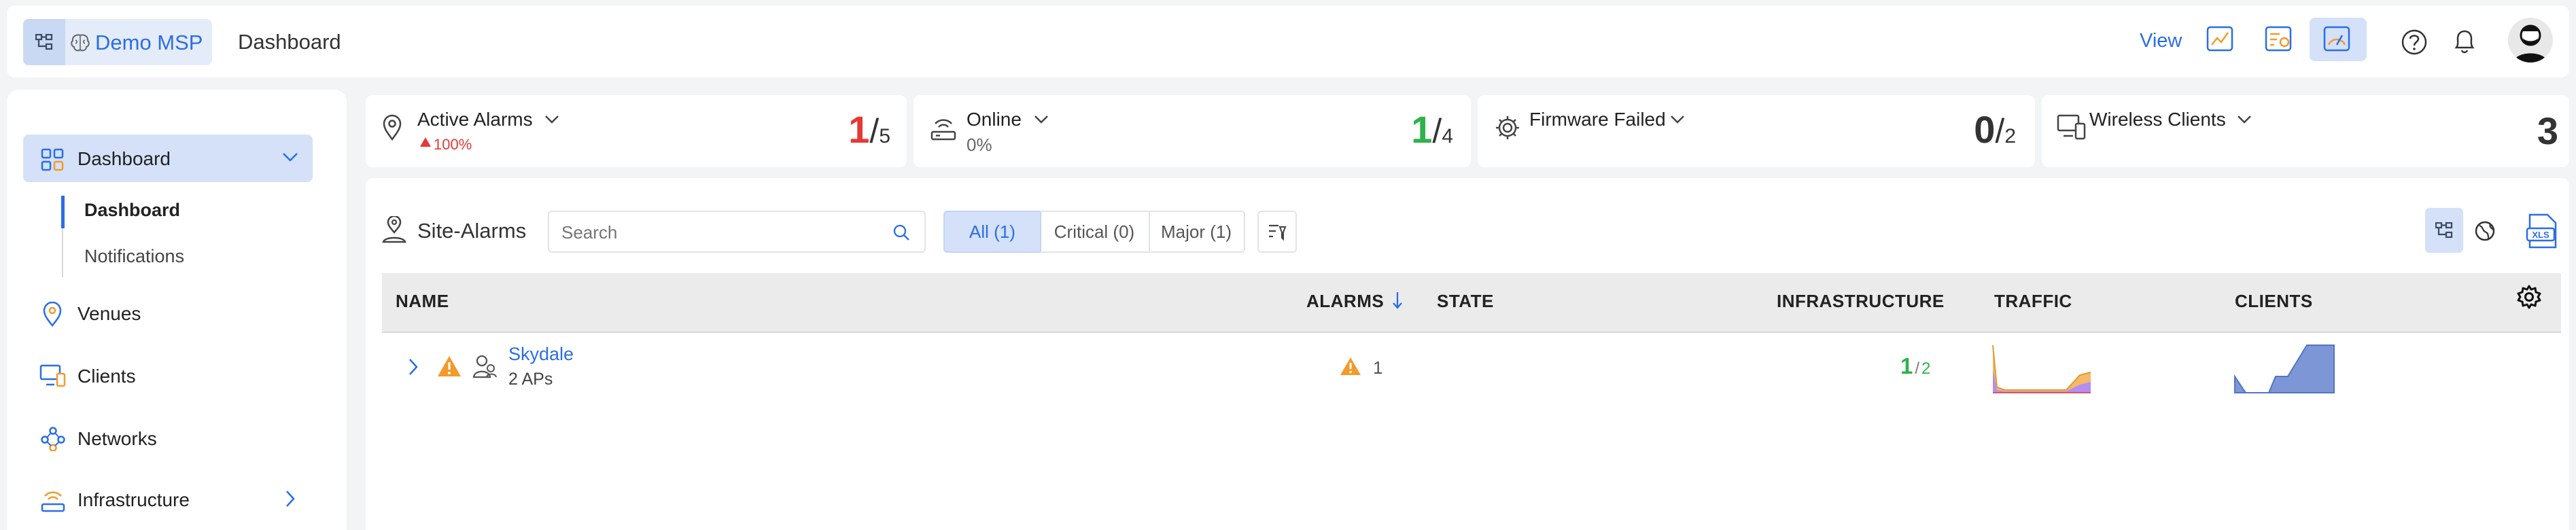  Describe the element at coordinates (149, 42) in the screenshot. I see `brand-name: Demo MSP` at that location.